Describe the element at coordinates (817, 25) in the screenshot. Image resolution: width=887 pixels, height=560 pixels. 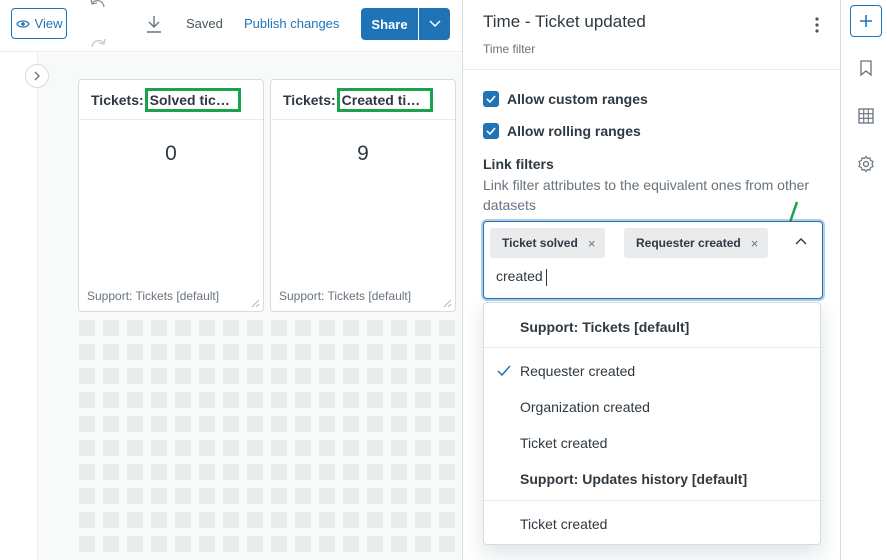
I see `kebab-menu-icon` at that location.